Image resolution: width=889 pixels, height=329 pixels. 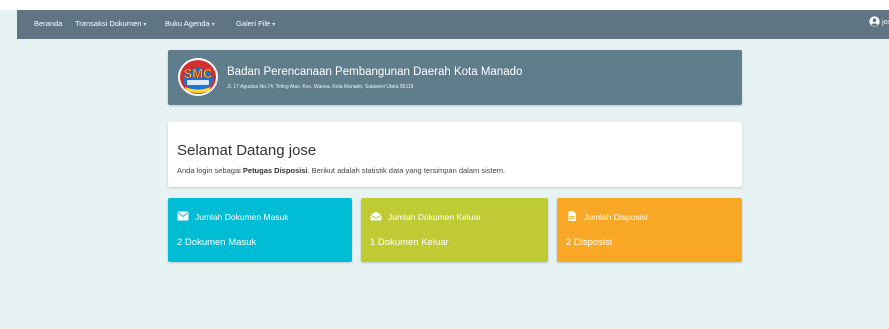 I want to click on nav-item-label: Transaksi Dokumen, so click(x=108, y=23).